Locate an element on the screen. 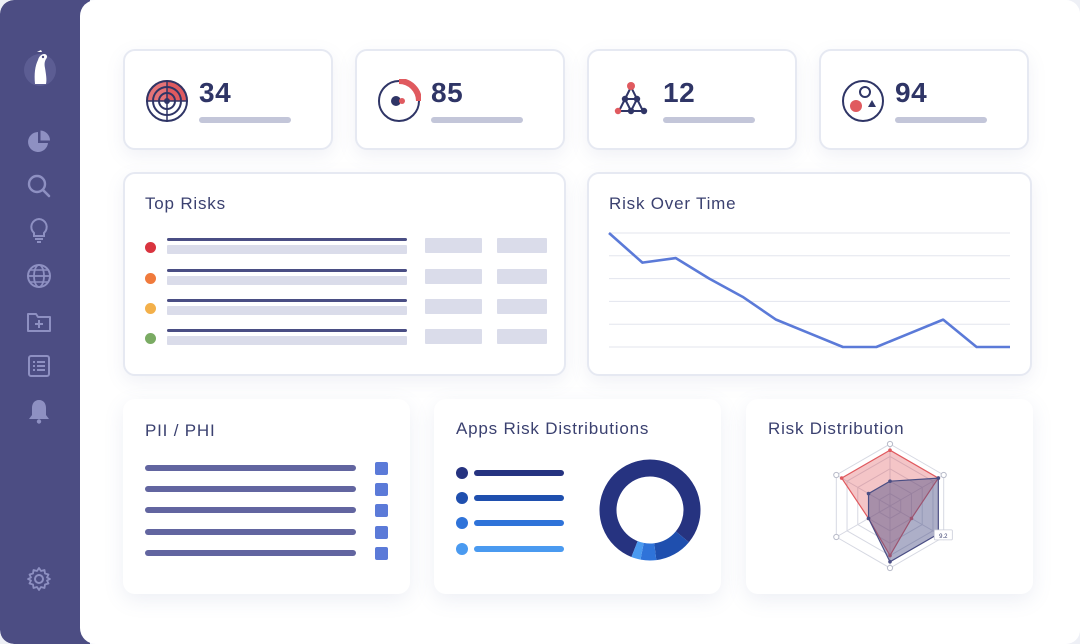 The image size is (1080, 644). series-line is located at coordinates (809, 290).